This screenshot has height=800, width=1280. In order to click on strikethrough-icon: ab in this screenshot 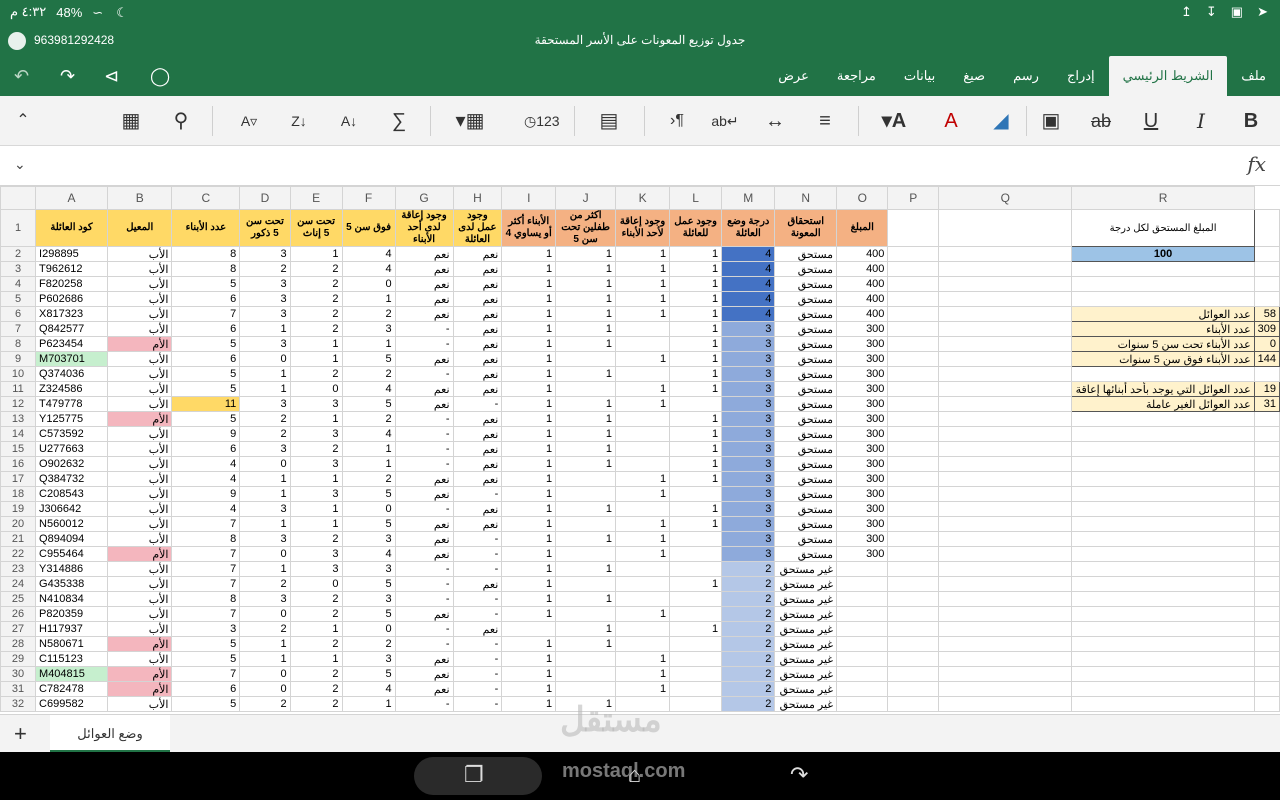, I will do `click(1101, 121)`.